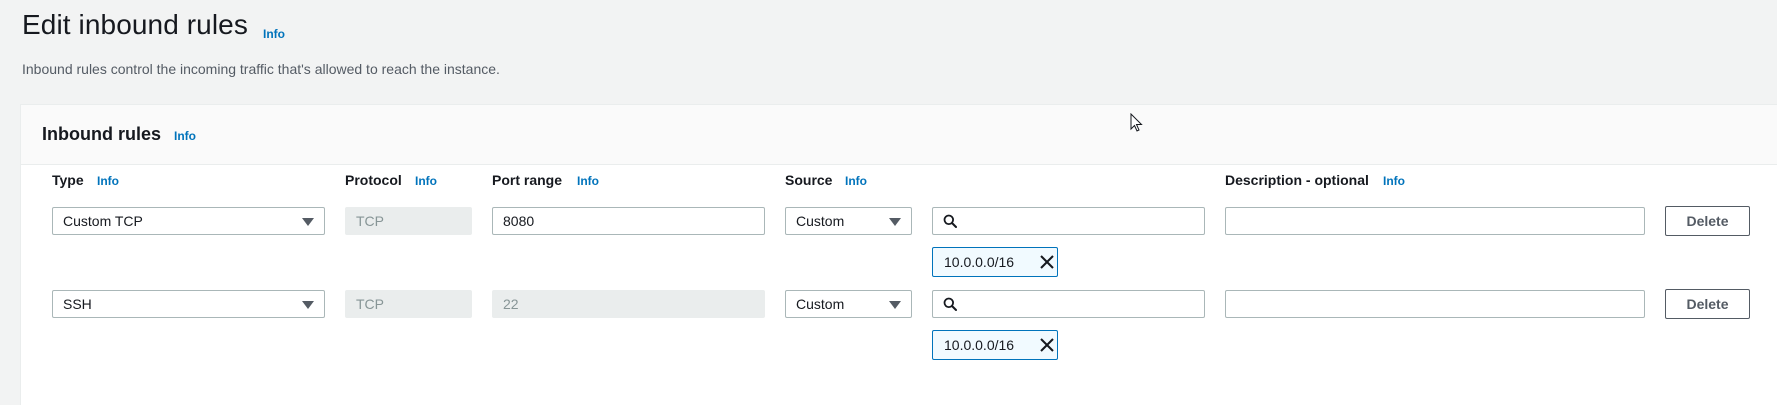 The height and width of the screenshot is (405, 1777). I want to click on type-select-value: SSH, so click(77, 304).